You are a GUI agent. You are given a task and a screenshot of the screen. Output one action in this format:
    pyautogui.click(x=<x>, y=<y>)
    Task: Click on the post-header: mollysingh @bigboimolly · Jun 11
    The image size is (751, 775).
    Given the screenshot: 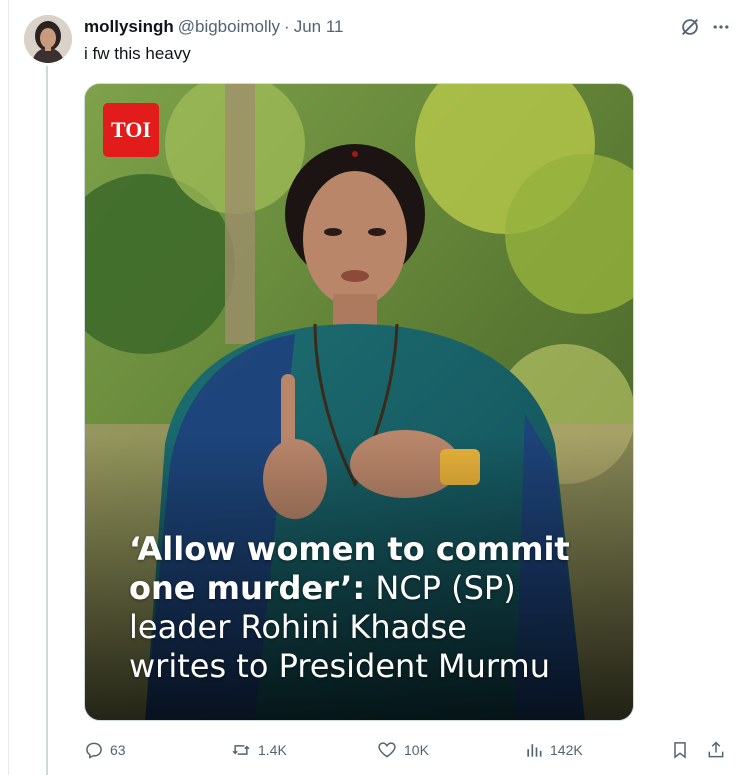 What is the action you would take?
    pyautogui.click(x=214, y=27)
    